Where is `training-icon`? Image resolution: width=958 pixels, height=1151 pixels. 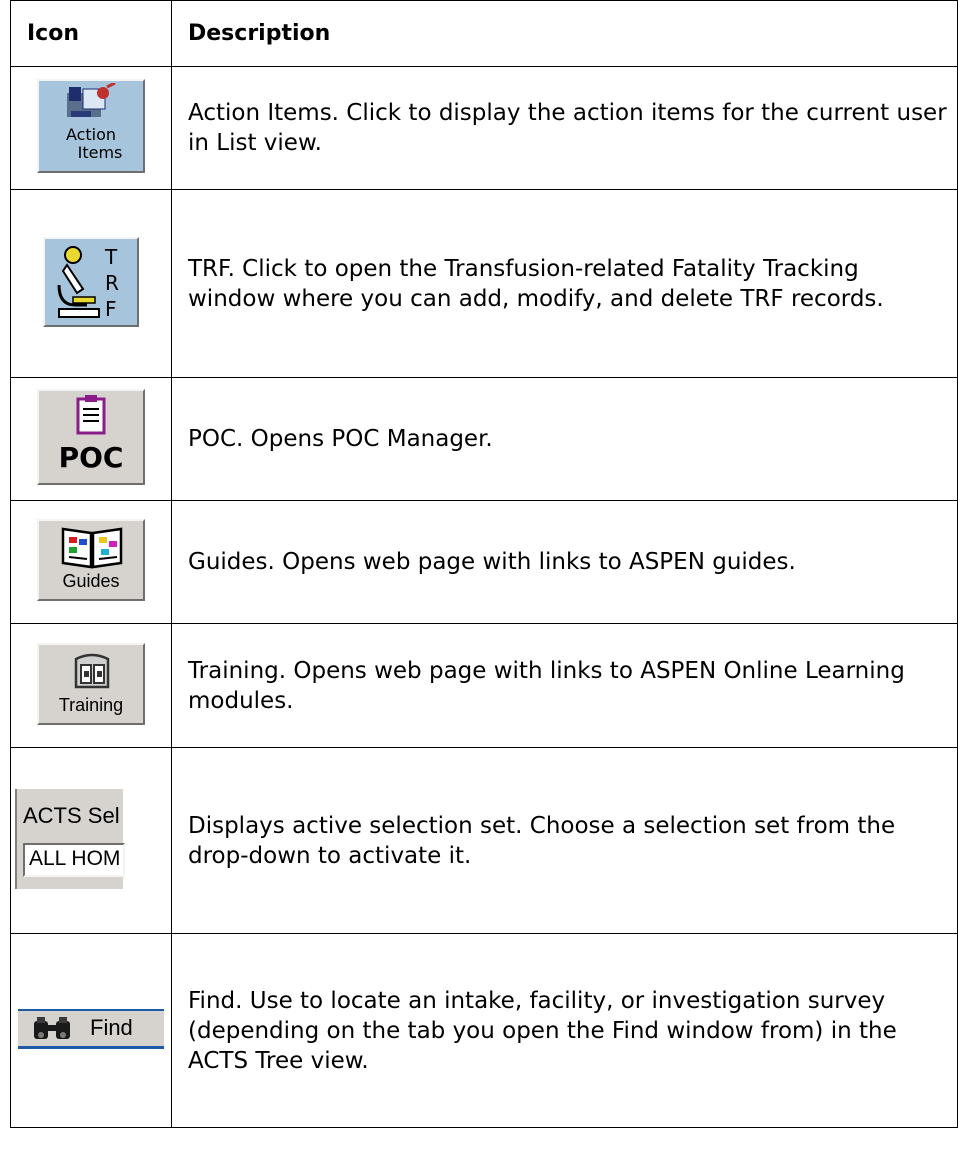
training-icon is located at coordinates (92, 670).